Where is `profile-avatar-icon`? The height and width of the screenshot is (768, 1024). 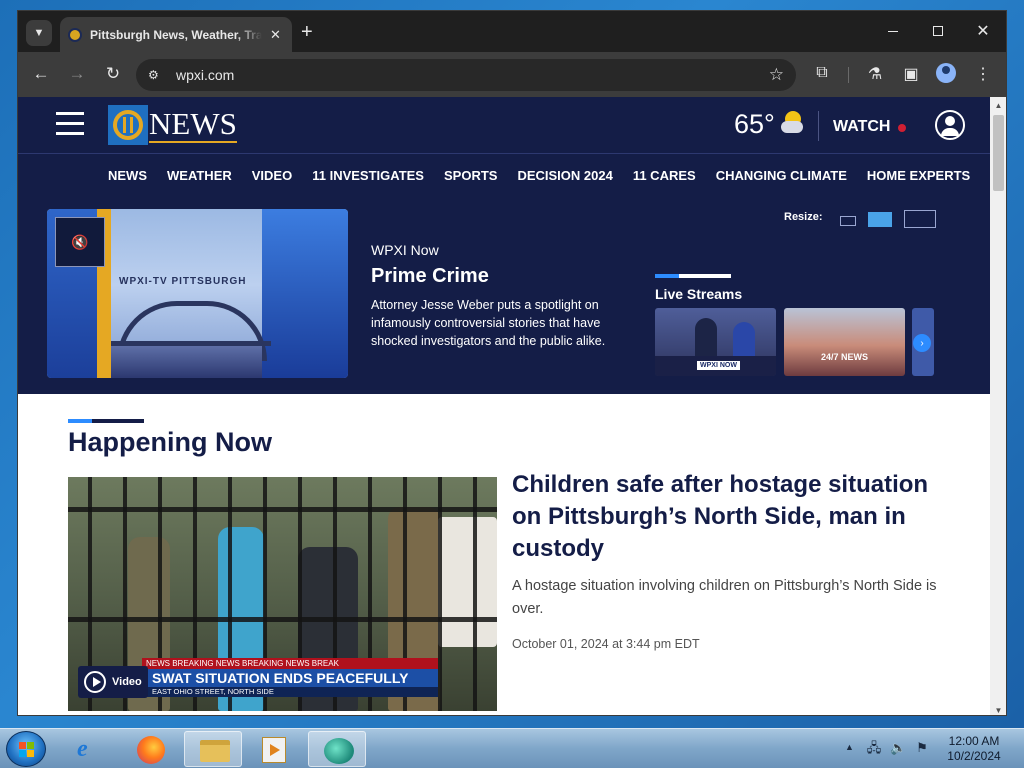
profile-avatar-icon is located at coordinates (946, 73).